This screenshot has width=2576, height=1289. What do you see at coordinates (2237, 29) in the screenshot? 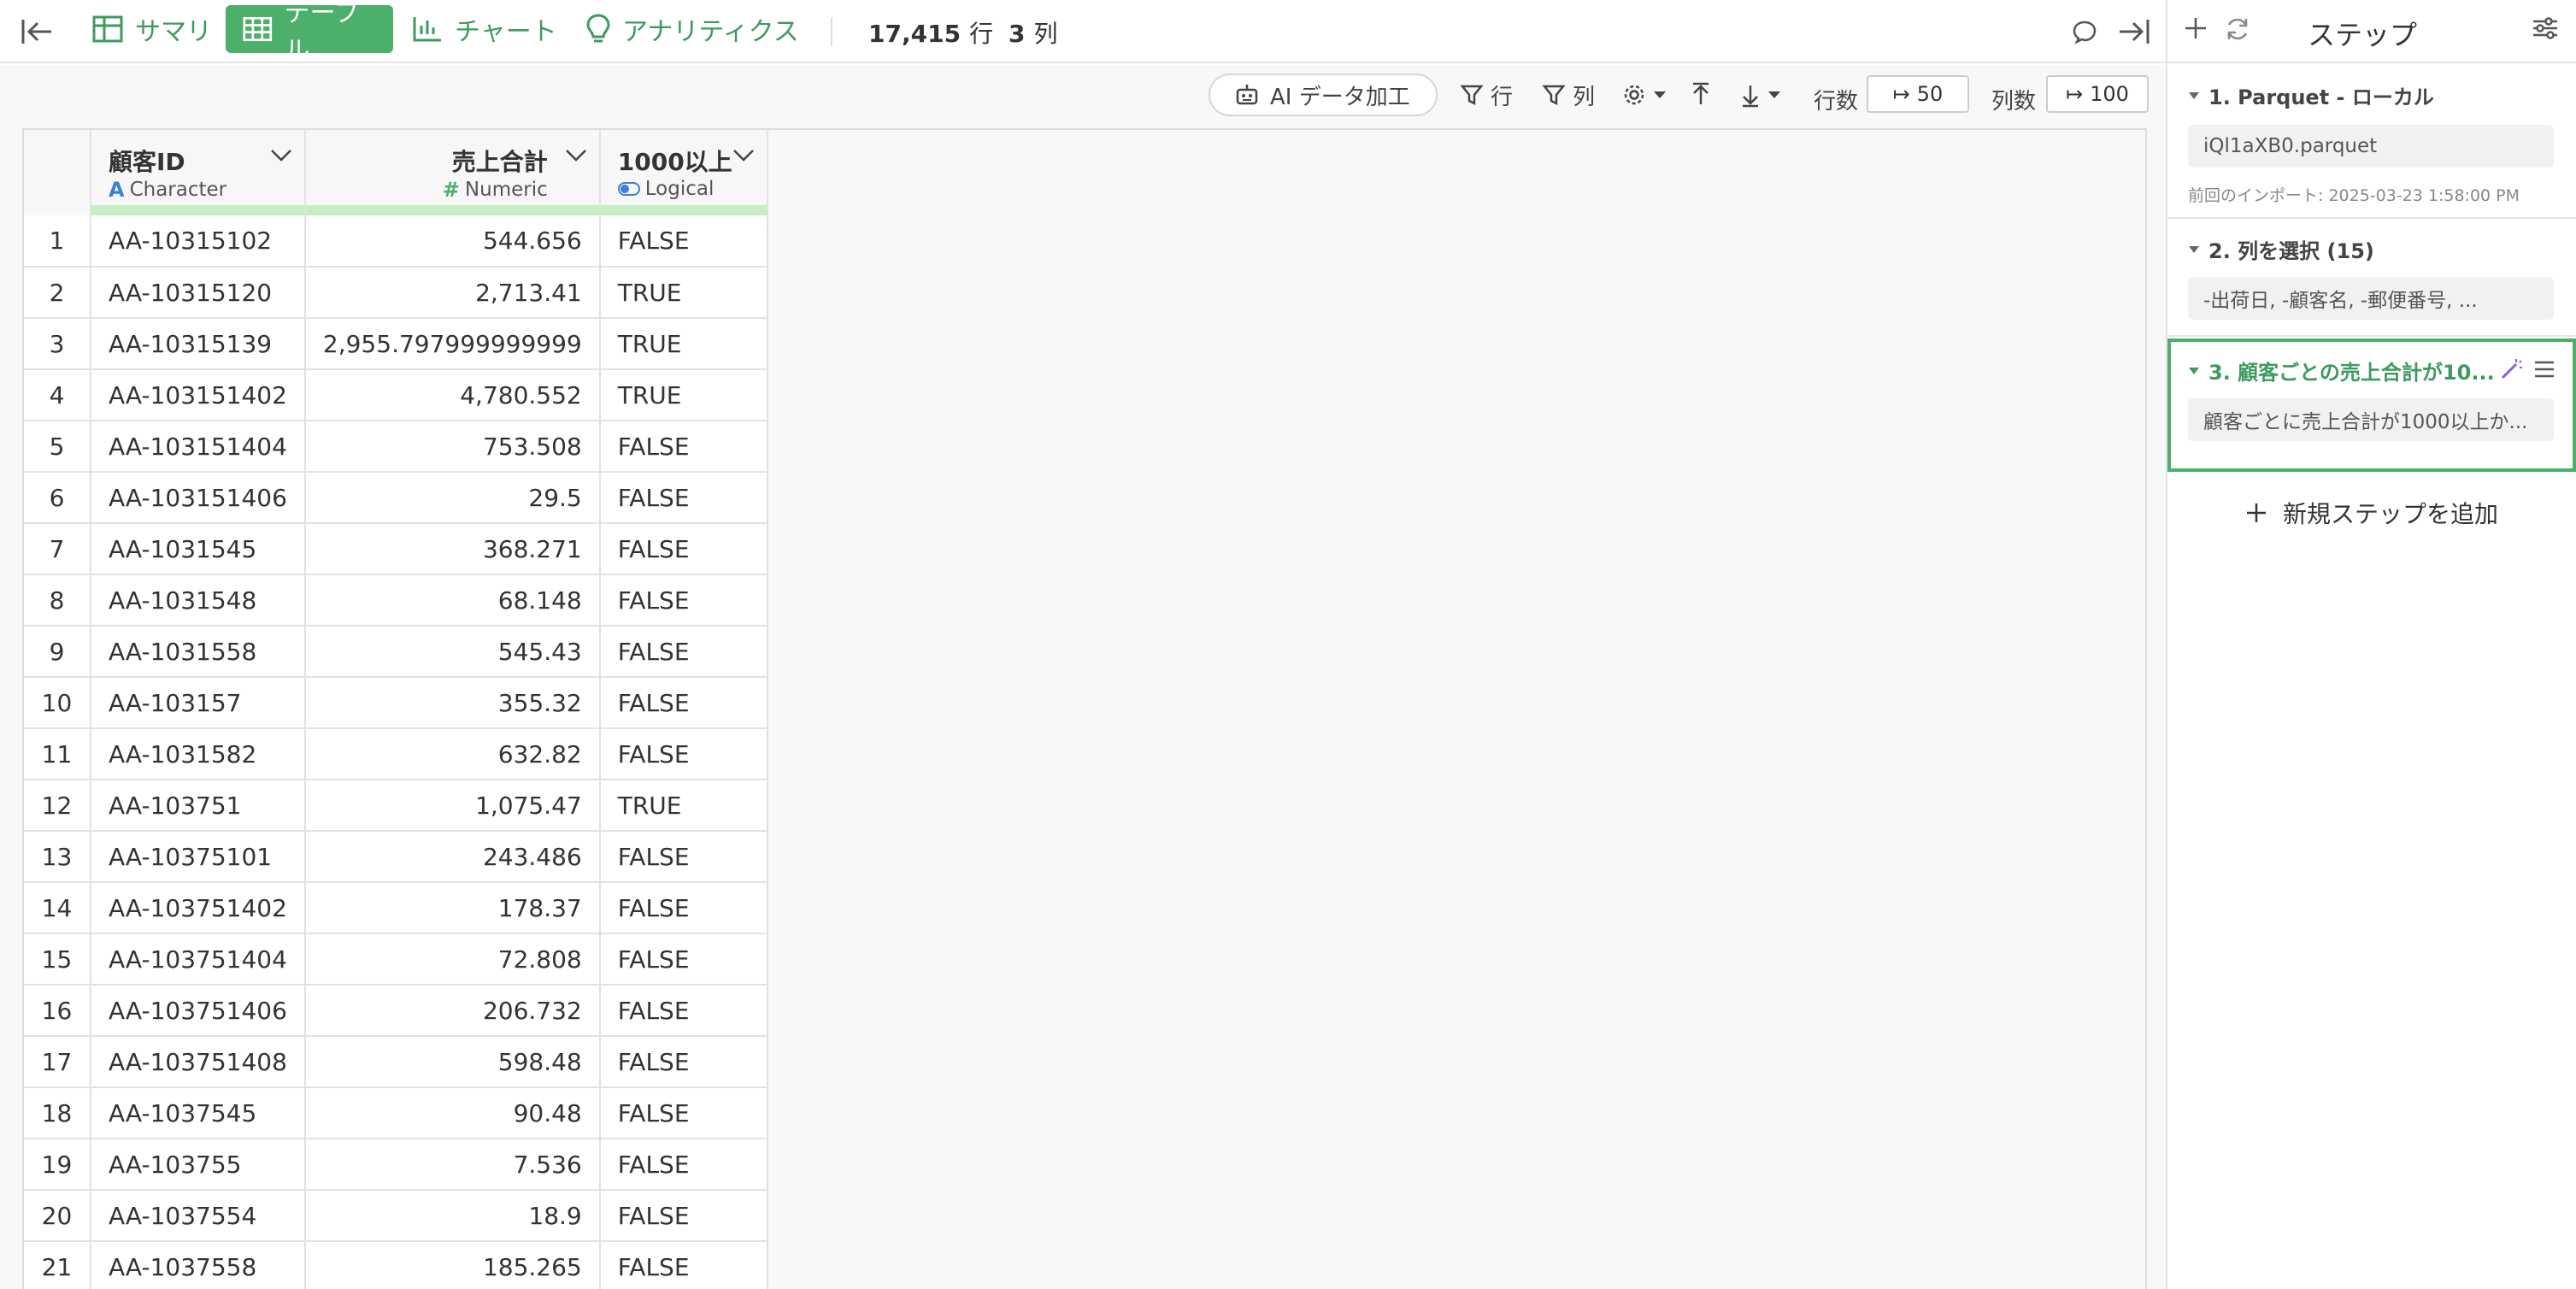
I see `refresh-icon` at bounding box center [2237, 29].